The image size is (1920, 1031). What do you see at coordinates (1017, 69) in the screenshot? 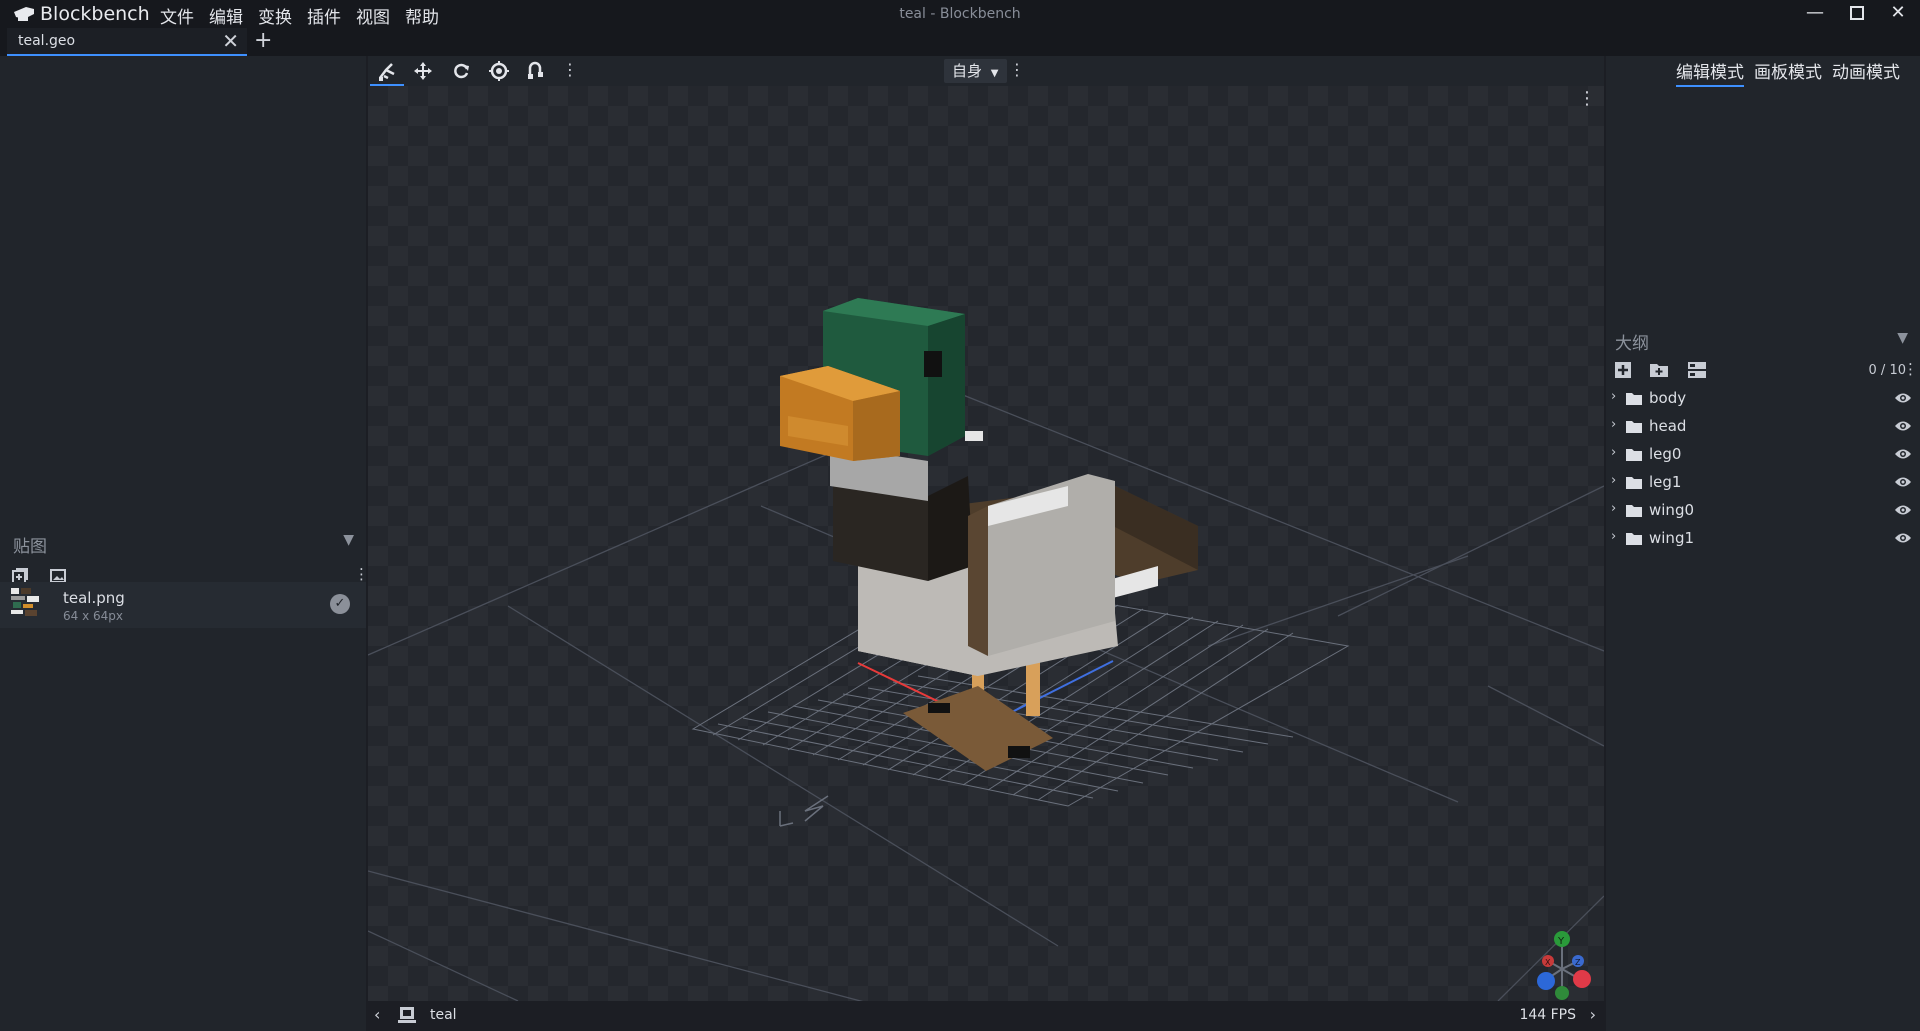
I see `toolbar-more-icon: ⋮` at bounding box center [1017, 69].